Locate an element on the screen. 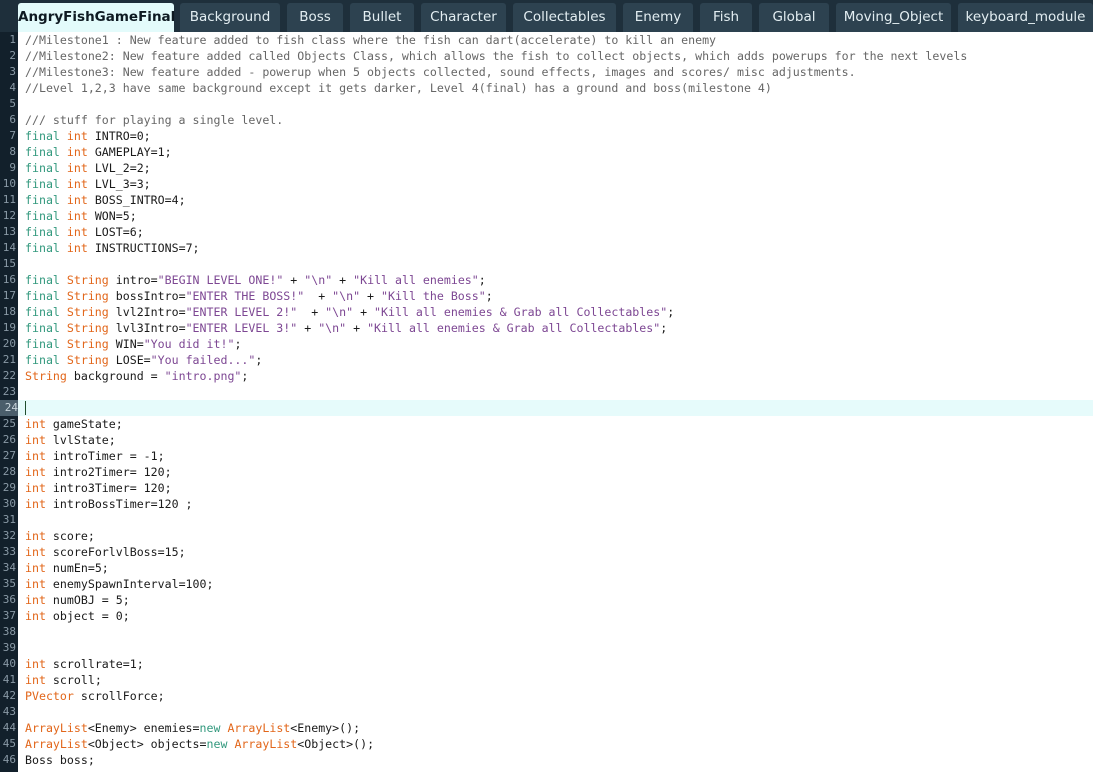  code-line: 11 final int BOSS_INTRO=4; is located at coordinates (546, 200).